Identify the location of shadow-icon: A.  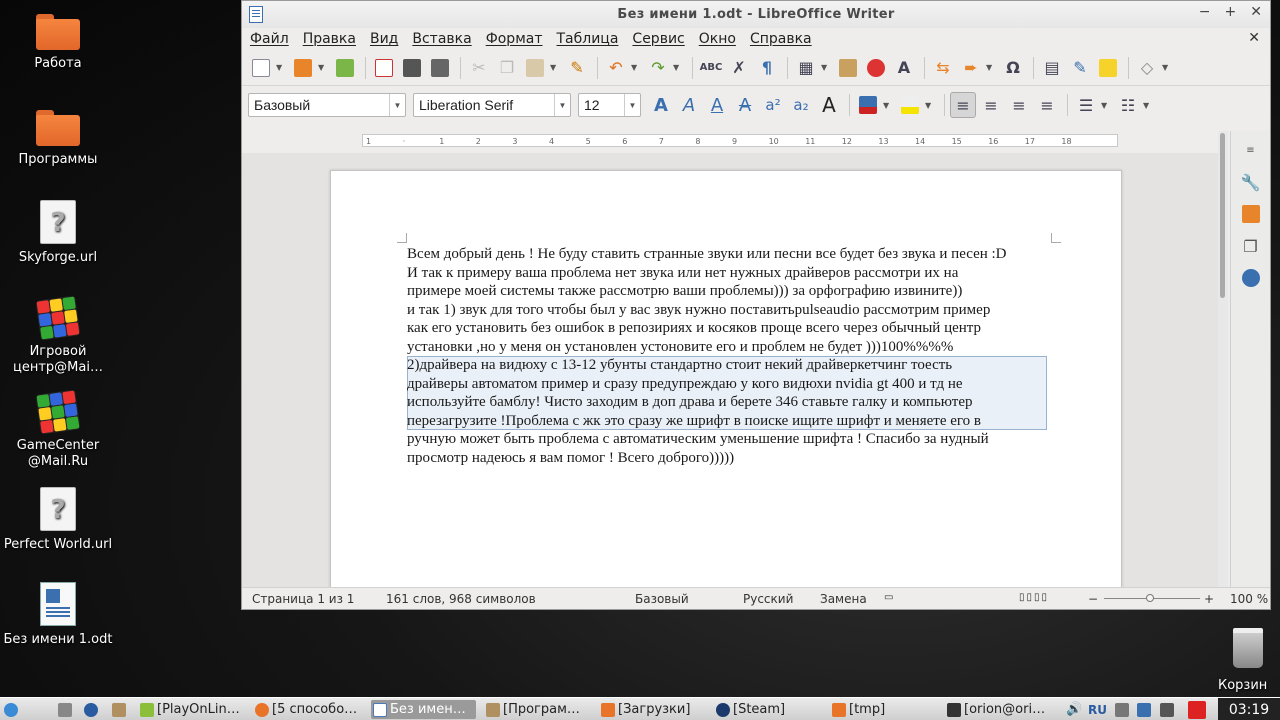
(829, 105).